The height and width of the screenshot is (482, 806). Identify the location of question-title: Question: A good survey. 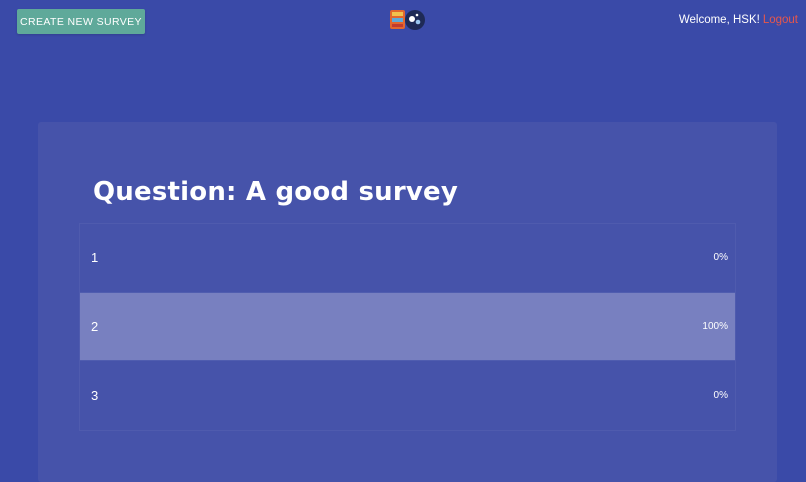
(275, 192).